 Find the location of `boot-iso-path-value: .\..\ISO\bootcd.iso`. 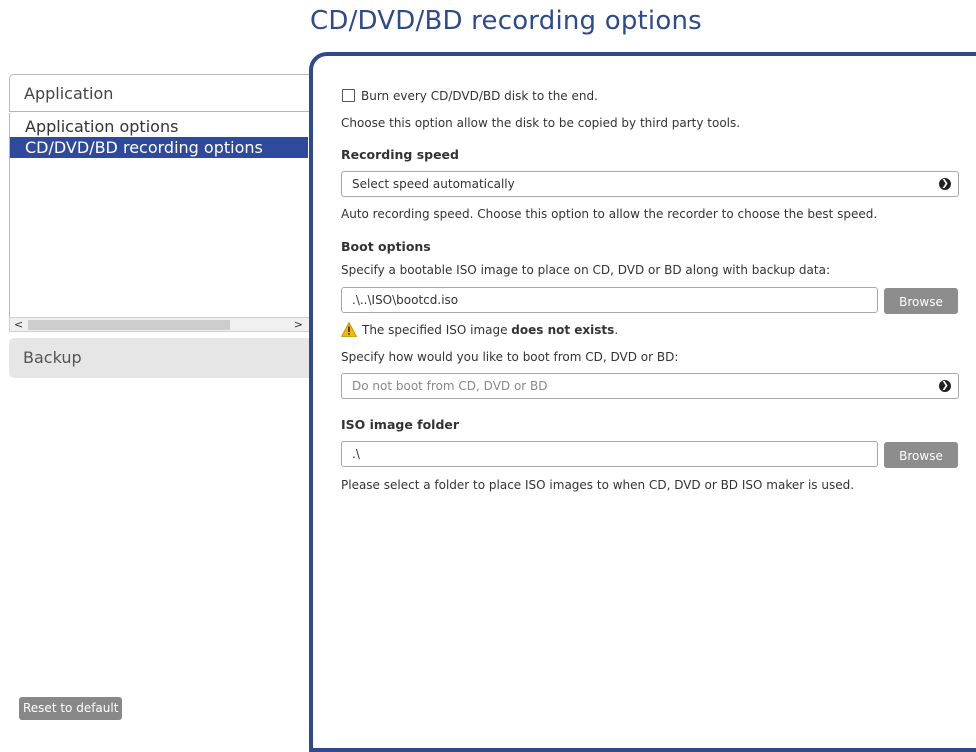

boot-iso-path-value: .\..\ISO\bootcd.iso is located at coordinates (405, 300).